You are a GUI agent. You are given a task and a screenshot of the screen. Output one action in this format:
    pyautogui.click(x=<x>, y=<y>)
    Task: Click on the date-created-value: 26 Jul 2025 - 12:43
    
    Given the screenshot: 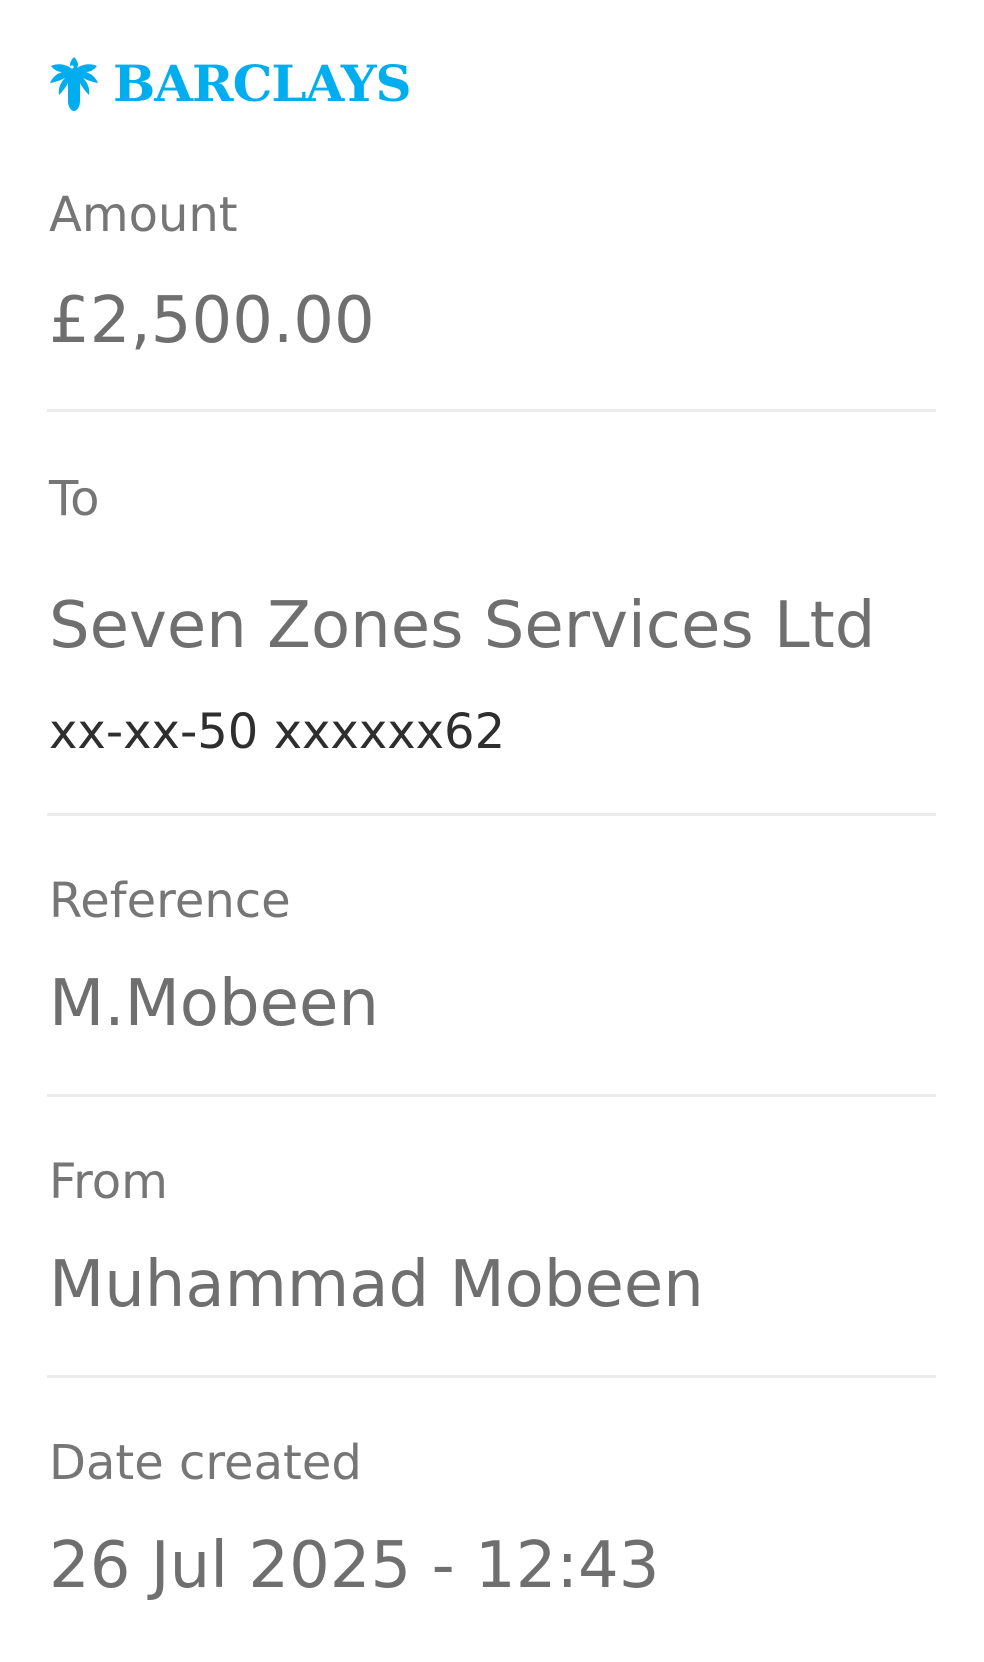 What is the action you would take?
    pyautogui.click(x=354, y=1566)
    